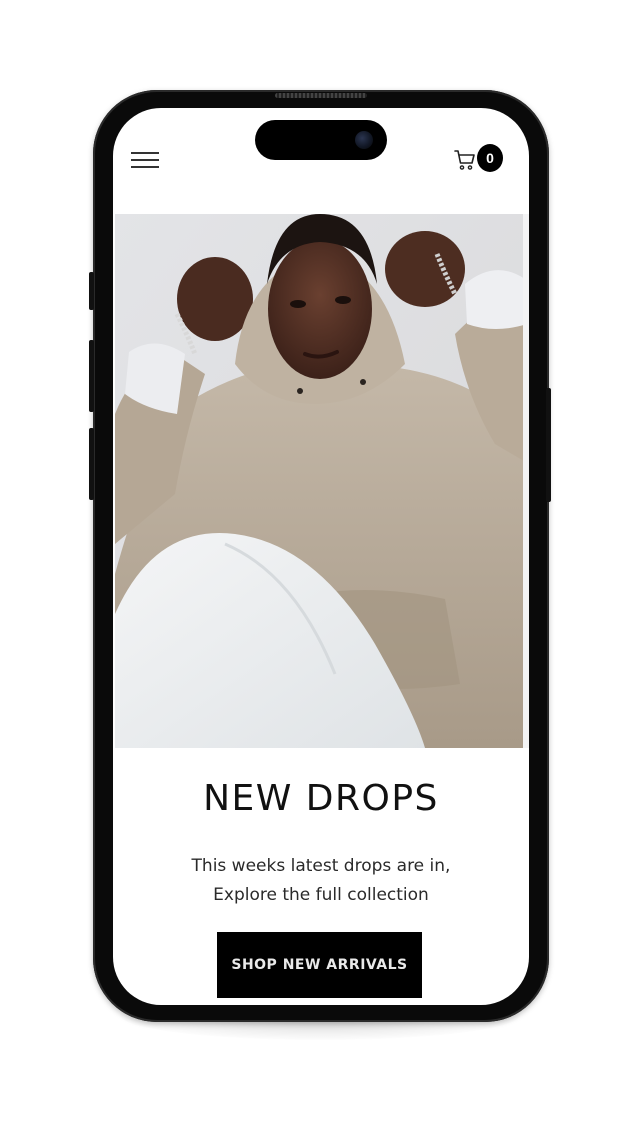 The image size is (635, 1129). Describe the element at coordinates (548, 445) in the screenshot. I see `phone-power-button` at that location.